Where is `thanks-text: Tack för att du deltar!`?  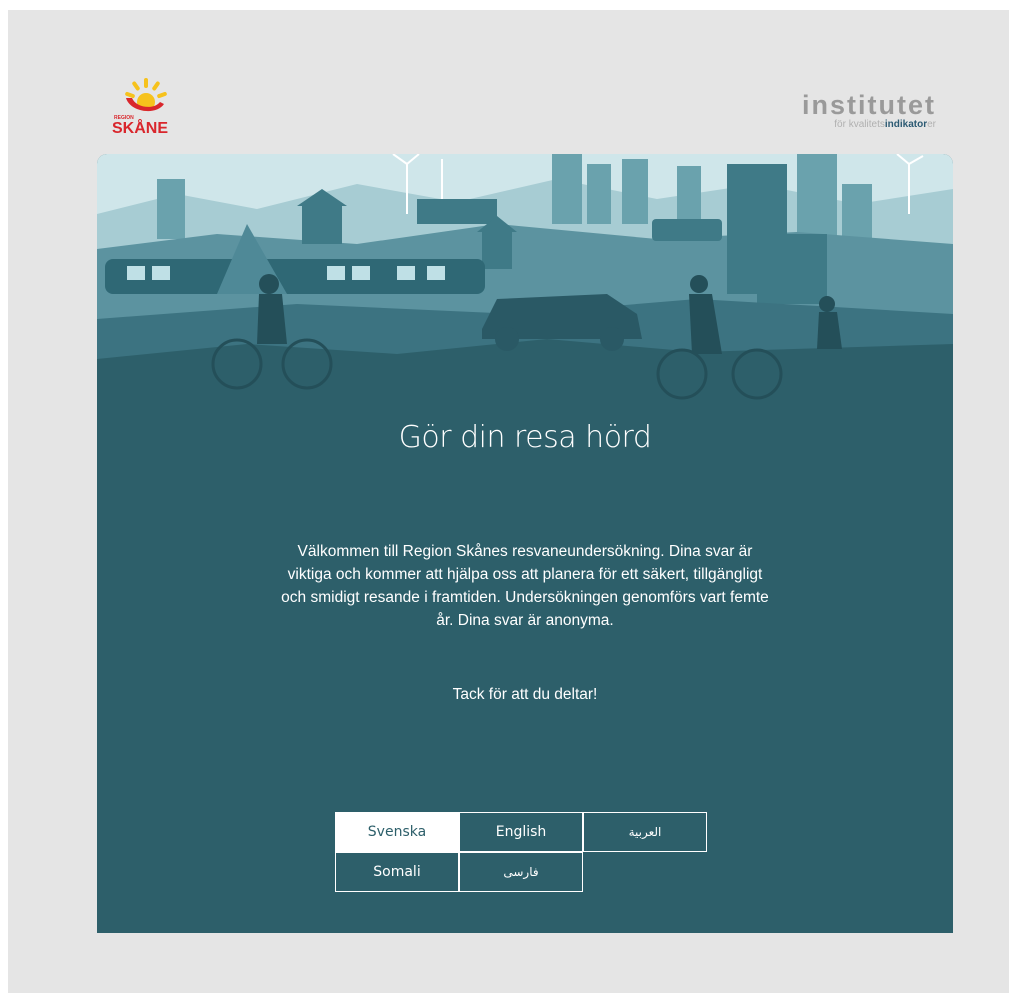 thanks-text: Tack för att du deltar! is located at coordinates (525, 694).